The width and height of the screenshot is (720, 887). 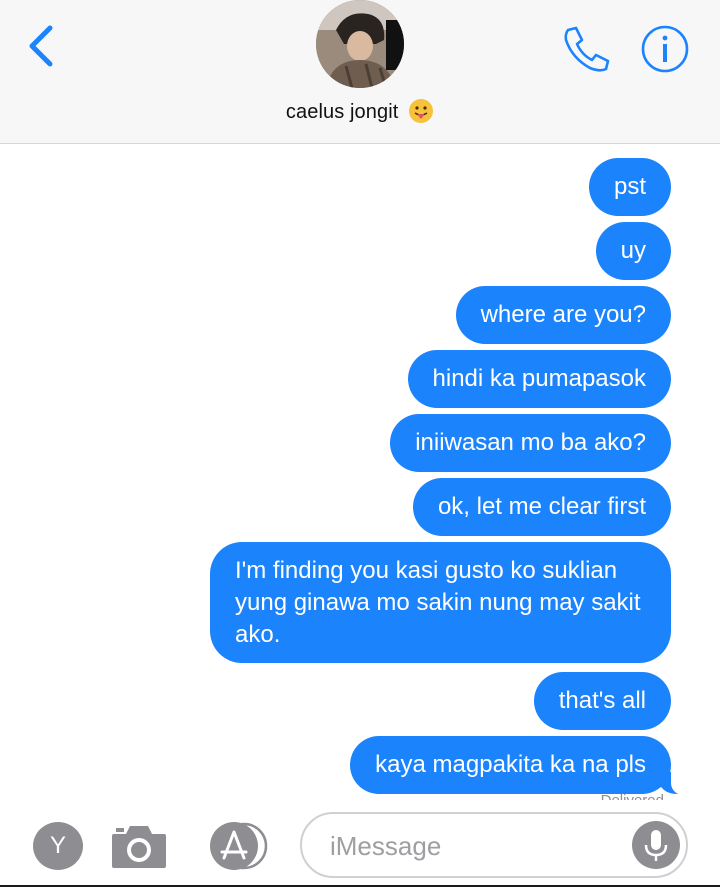 I want to click on app-store-button, so click(x=237, y=846).